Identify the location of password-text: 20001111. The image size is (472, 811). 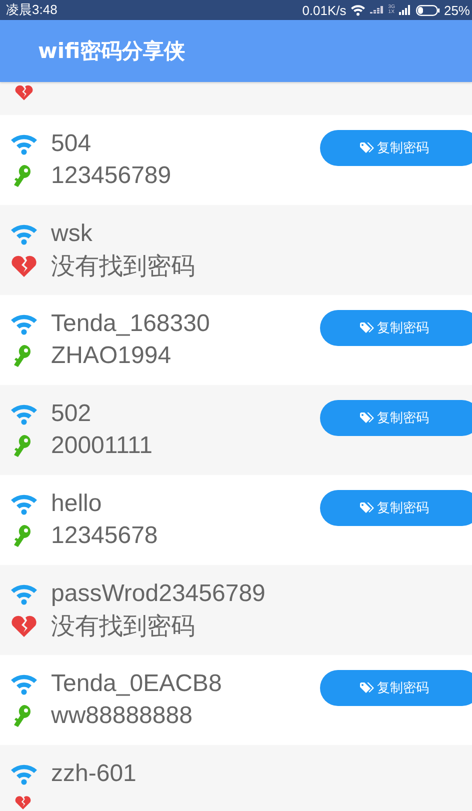
(101, 446).